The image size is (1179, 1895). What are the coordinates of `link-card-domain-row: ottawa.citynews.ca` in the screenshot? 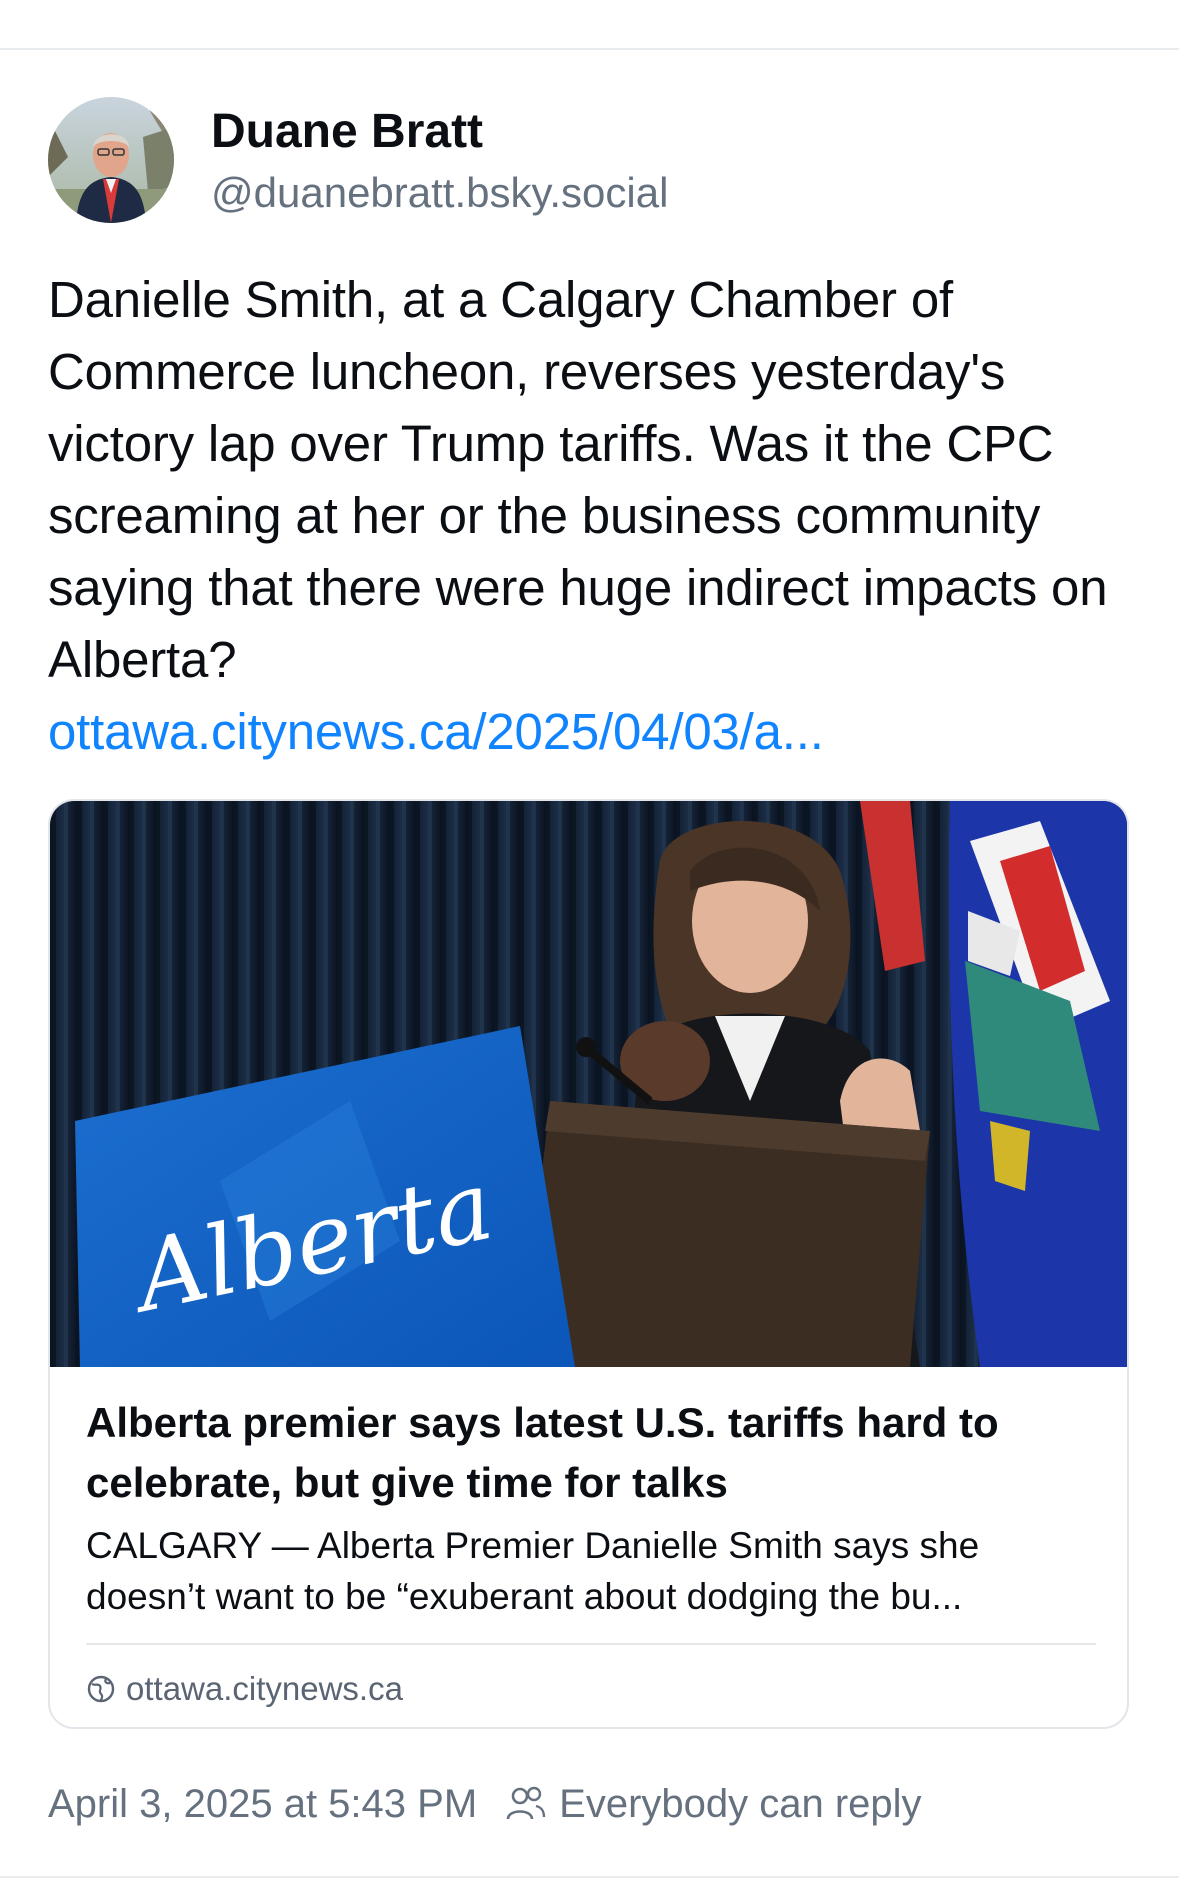 It's located at (244, 1689).